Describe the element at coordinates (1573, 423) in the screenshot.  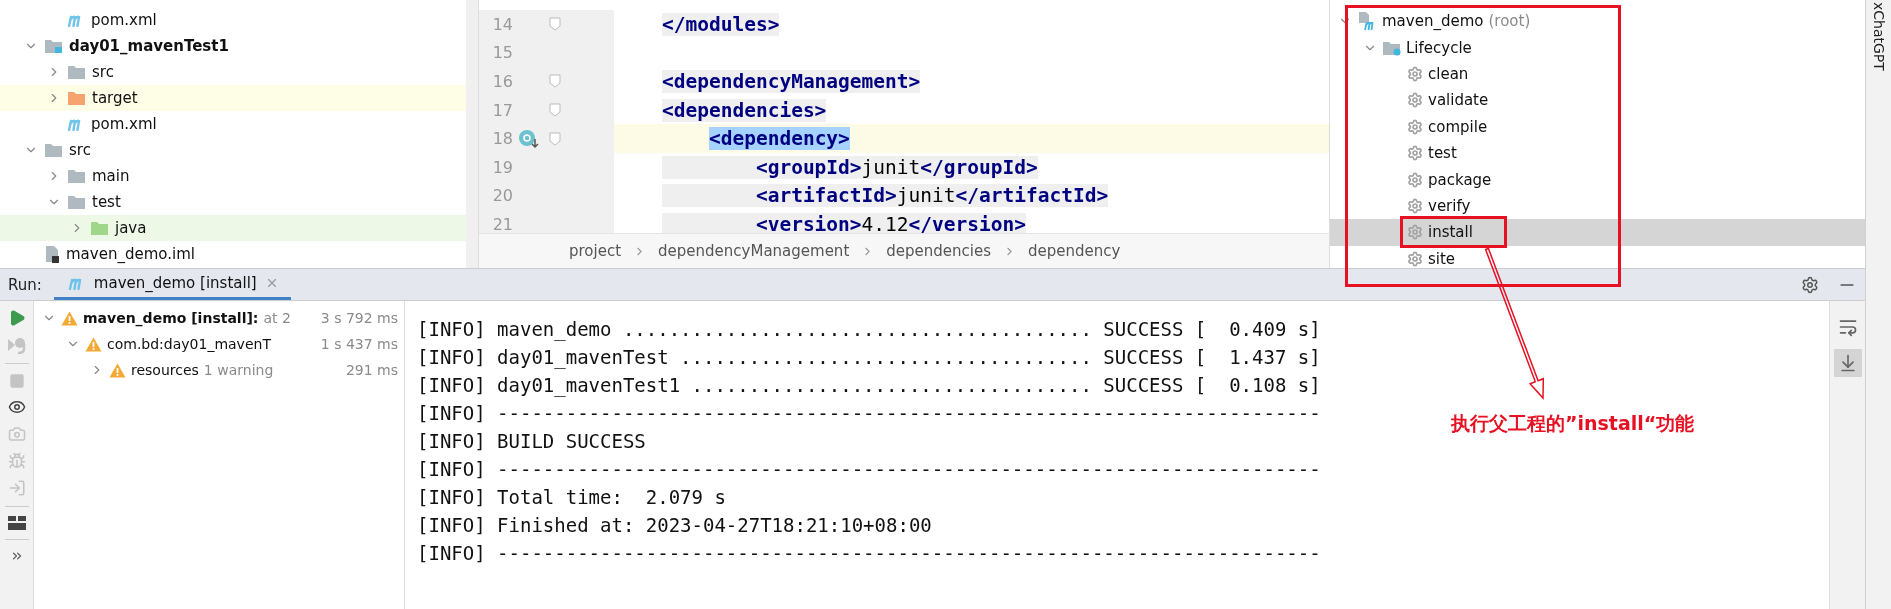
I see `annotation-text: 执行父工程的”install“功能` at that location.